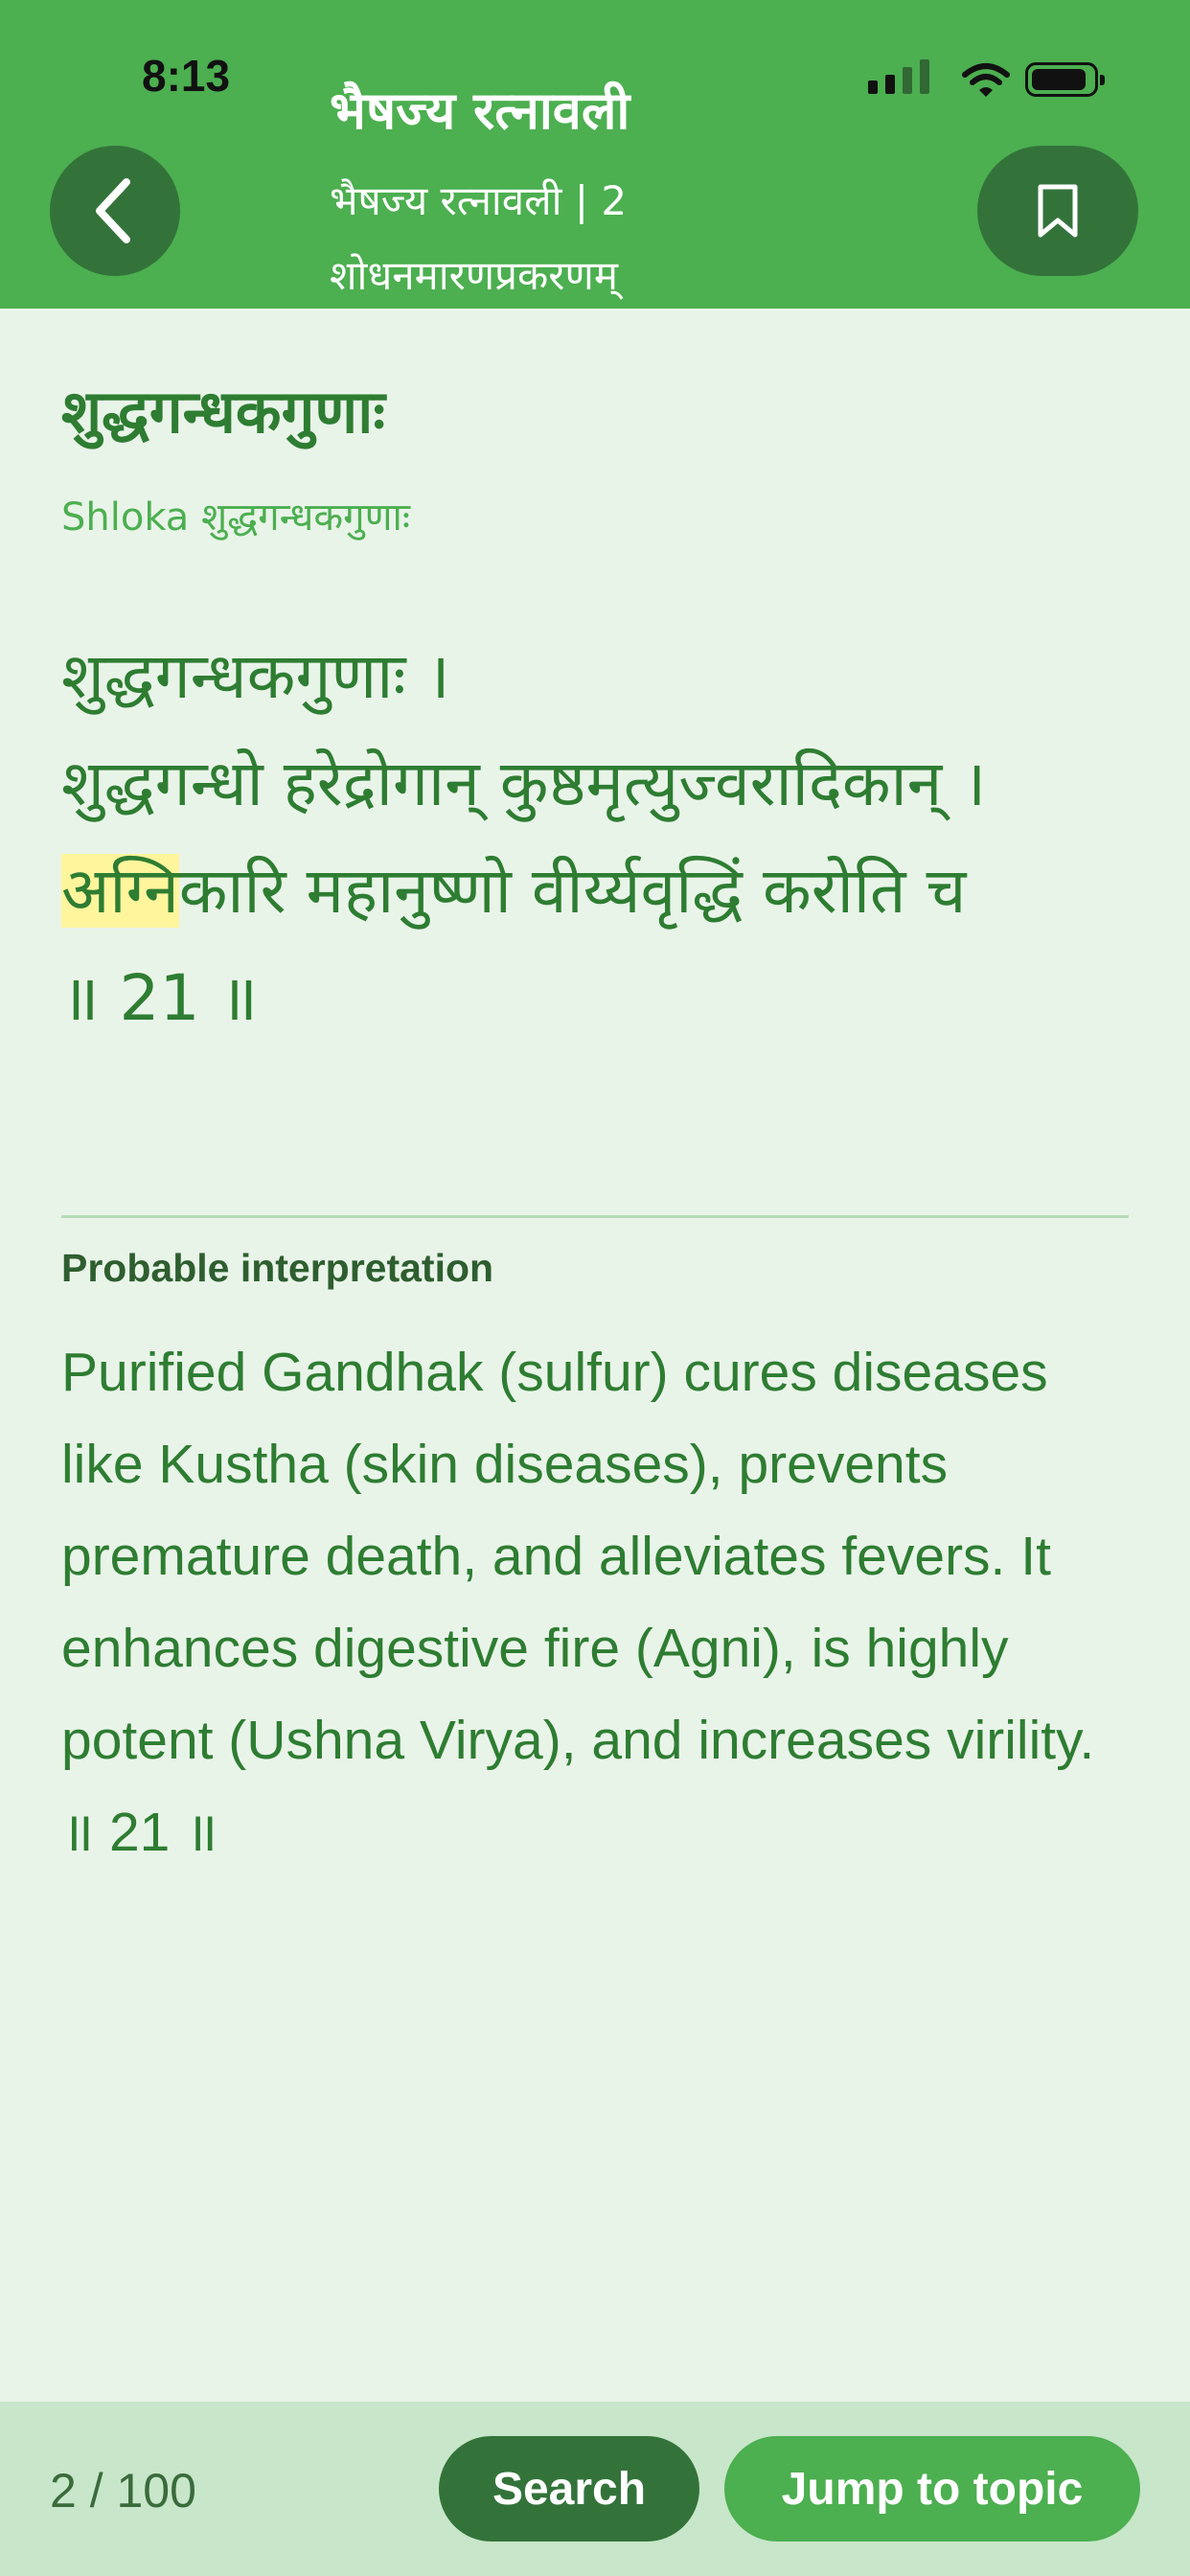  What do you see at coordinates (595, 1216) in the screenshot?
I see `section-divider` at bounding box center [595, 1216].